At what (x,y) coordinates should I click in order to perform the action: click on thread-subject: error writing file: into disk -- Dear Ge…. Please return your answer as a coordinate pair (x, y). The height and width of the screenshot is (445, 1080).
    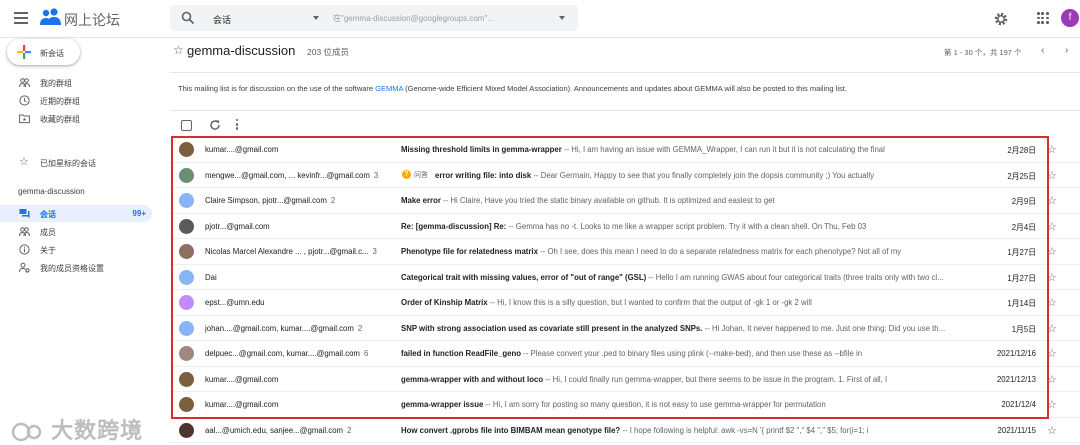
    Looking at the image, I should click on (718, 175).